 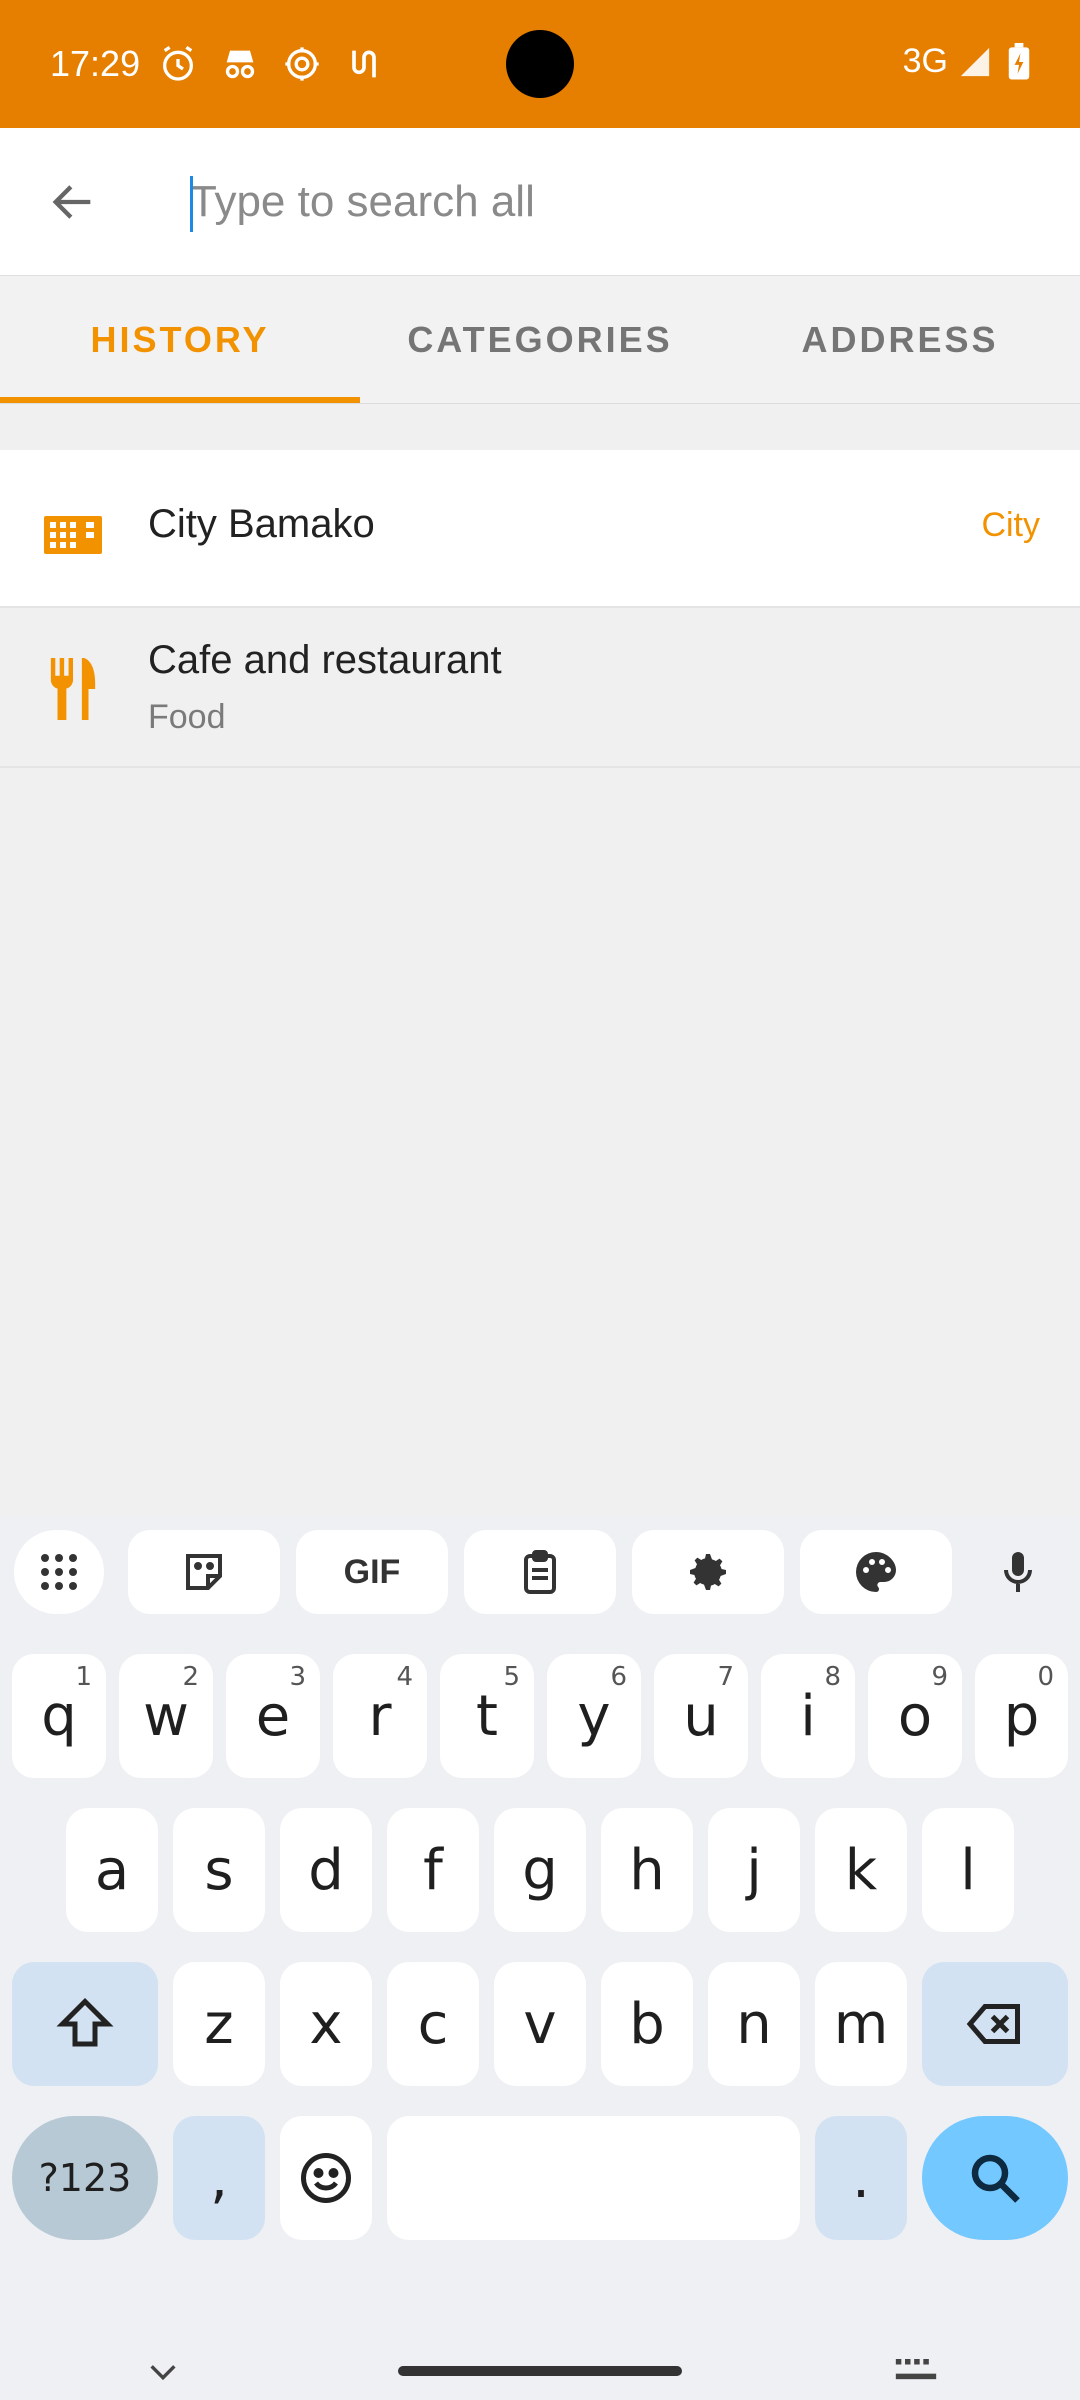 I want to click on key-a-label: a, so click(x=112, y=1870).